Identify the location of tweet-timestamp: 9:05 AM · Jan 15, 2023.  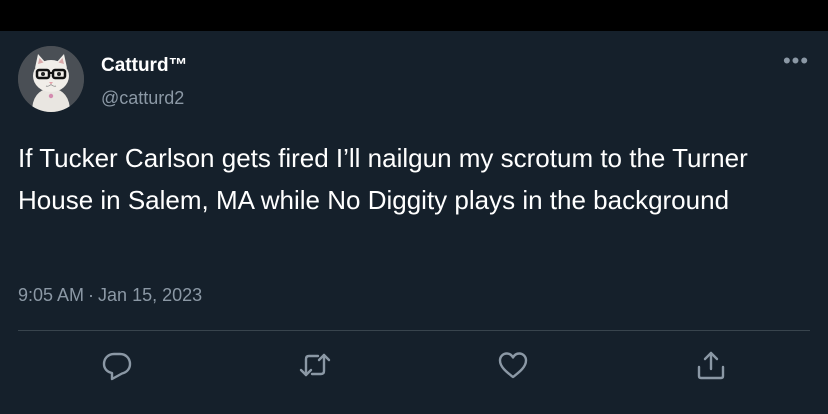
(110, 295).